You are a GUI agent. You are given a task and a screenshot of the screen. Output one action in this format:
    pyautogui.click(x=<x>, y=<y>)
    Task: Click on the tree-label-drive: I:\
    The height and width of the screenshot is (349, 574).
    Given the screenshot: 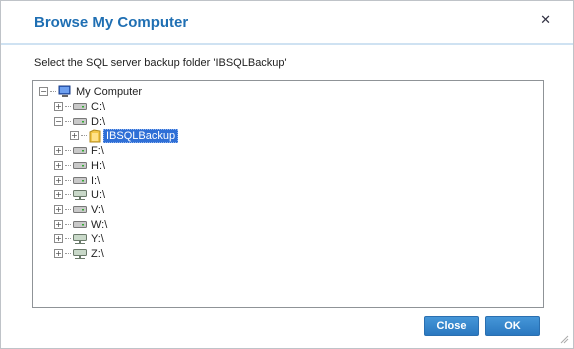 What is the action you would take?
    pyautogui.click(x=96, y=180)
    